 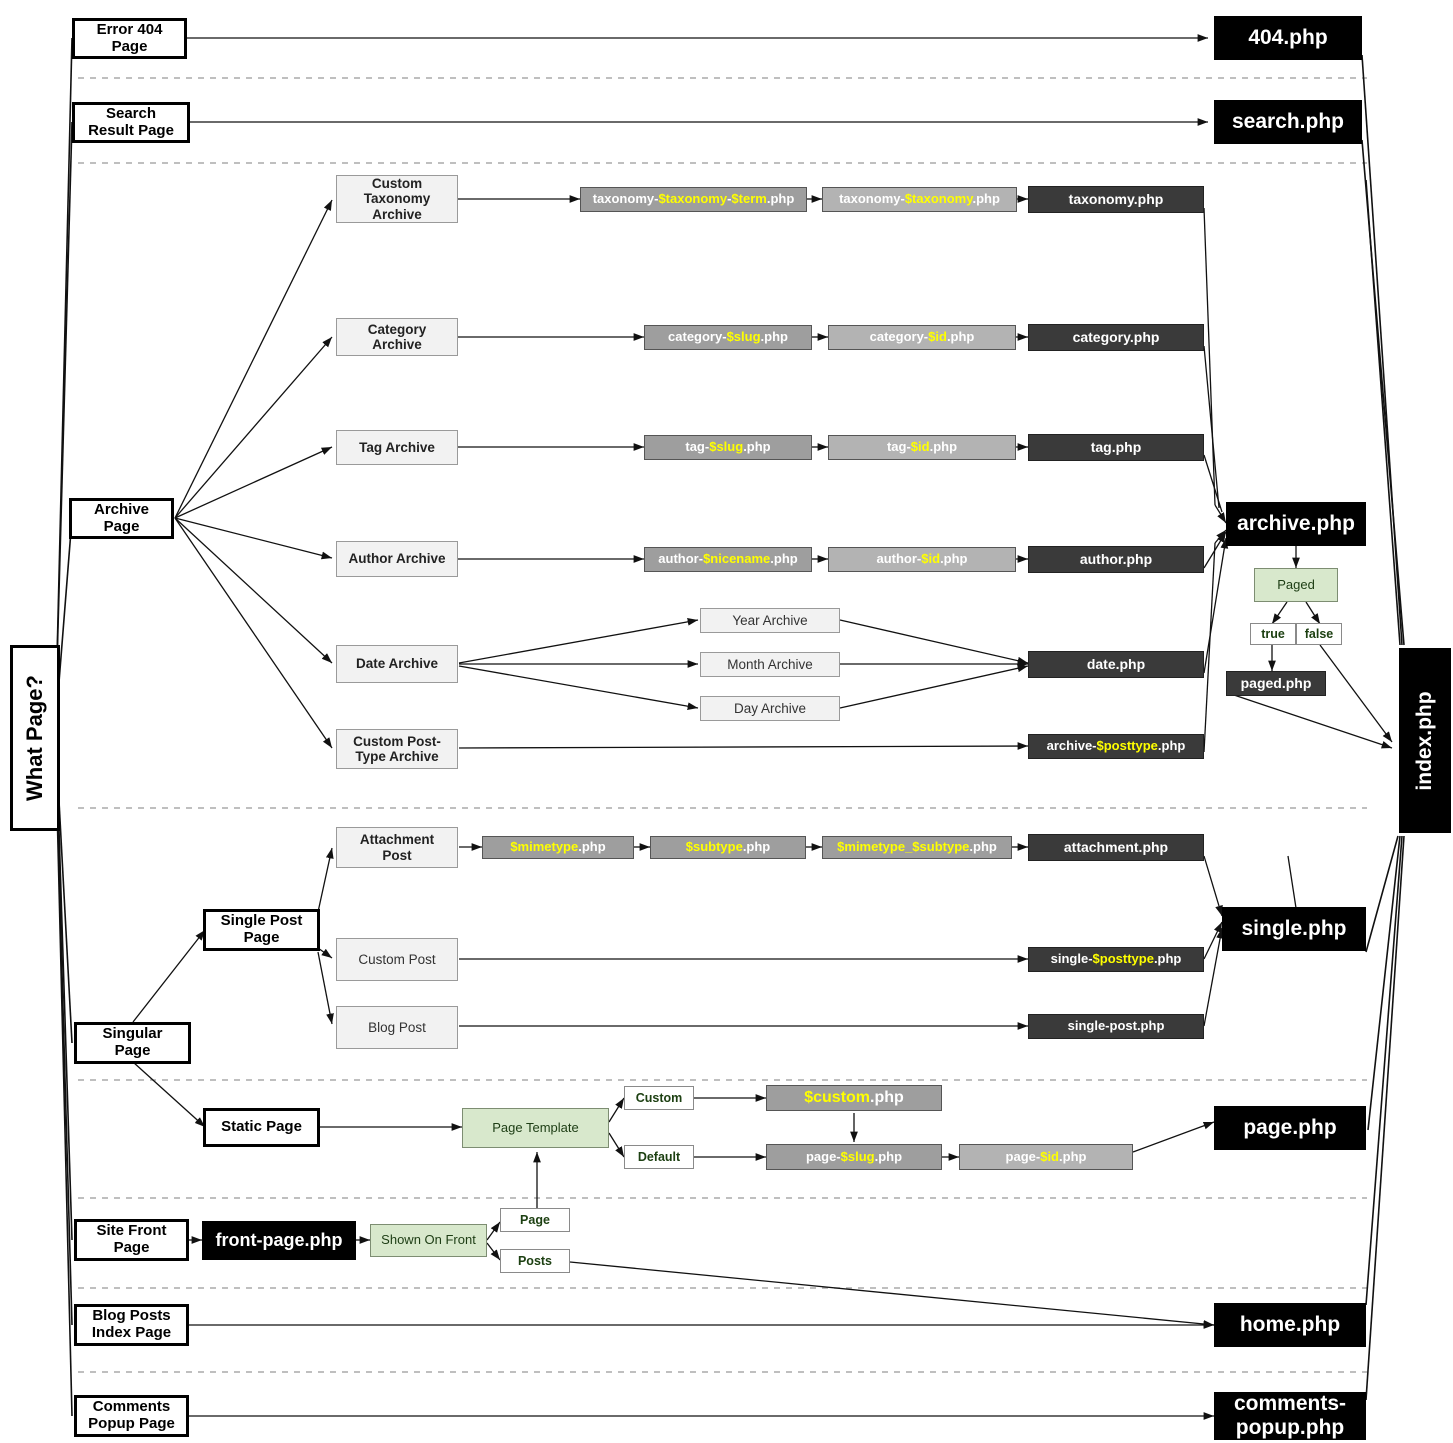 I want to click on final-404-php-label: 404.php, so click(x=1288, y=38).